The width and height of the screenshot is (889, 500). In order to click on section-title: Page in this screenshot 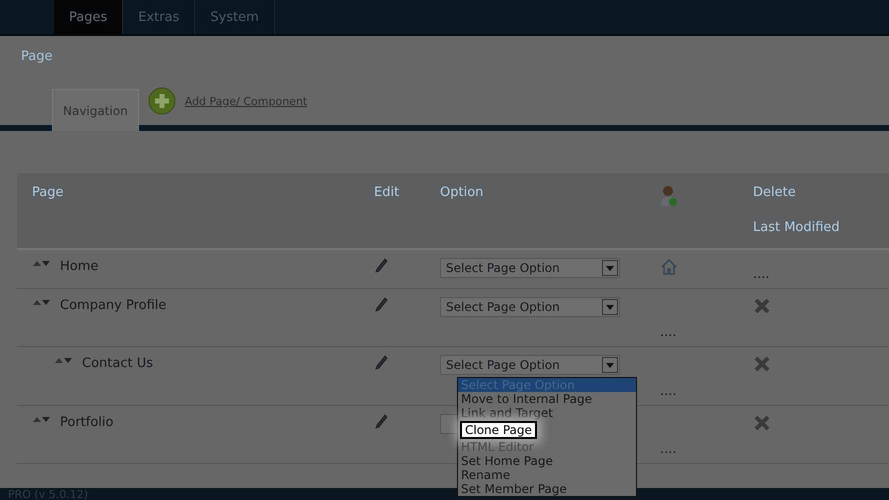, I will do `click(37, 57)`.